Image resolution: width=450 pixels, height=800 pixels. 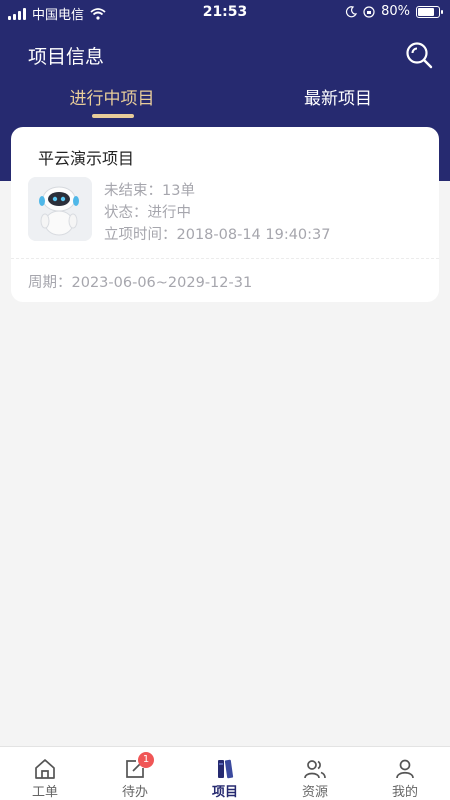 What do you see at coordinates (140, 283) in the screenshot?
I see `project-period: 周期：2023-06-06~2029-12-31` at bounding box center [140, 283].